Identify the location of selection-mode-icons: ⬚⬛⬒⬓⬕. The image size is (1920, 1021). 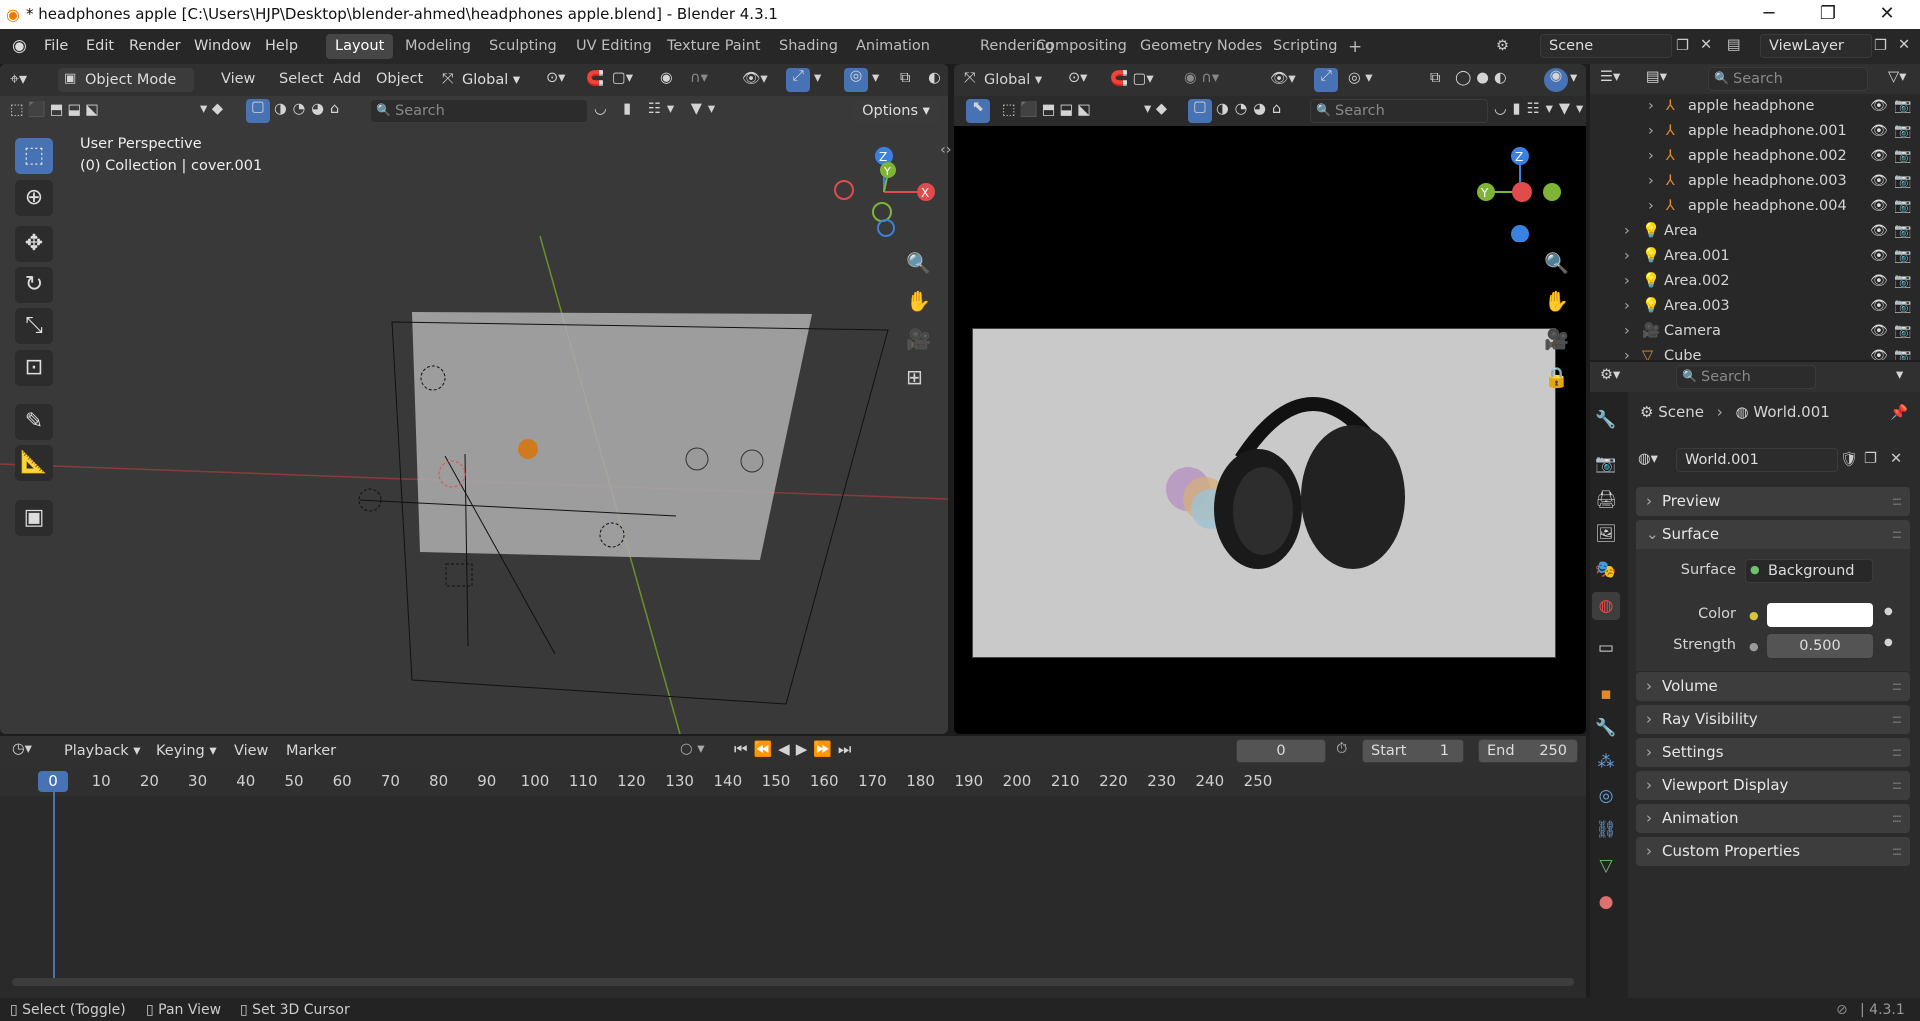
(56, 109).